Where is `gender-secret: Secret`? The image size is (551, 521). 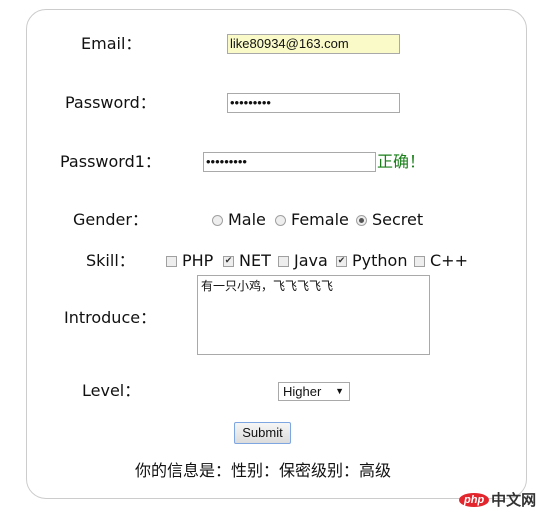
gender-secret: Secret is located at coordinates (389, 220).